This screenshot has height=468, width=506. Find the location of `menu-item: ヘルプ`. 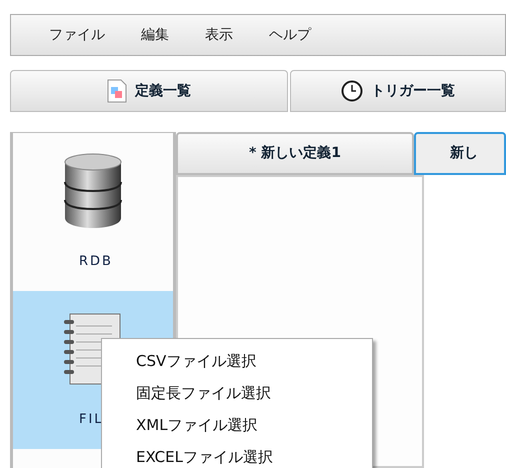

menu-item: ヘルプ is located at coordinates (290, 35).